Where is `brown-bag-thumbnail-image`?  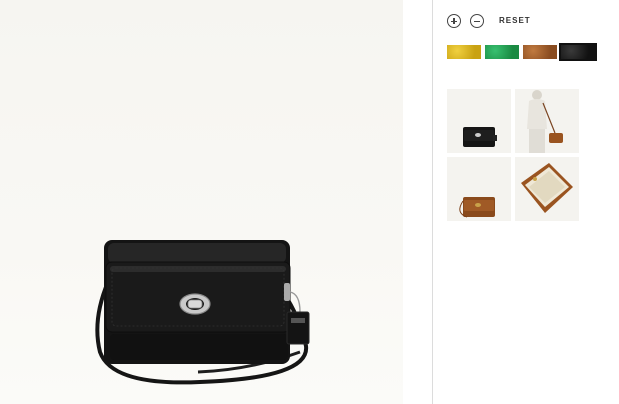 brown-bag-thumbnail-image is located at coordinates (477, 207).